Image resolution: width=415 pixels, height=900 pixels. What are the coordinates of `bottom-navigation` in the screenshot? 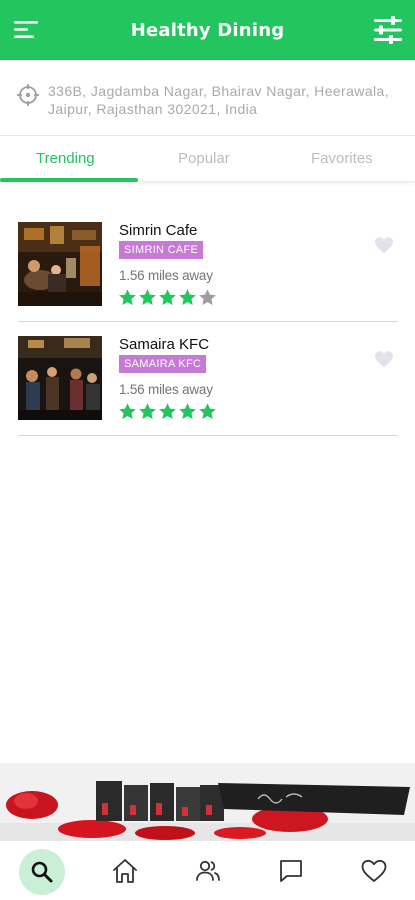 It's located at (207, 870).